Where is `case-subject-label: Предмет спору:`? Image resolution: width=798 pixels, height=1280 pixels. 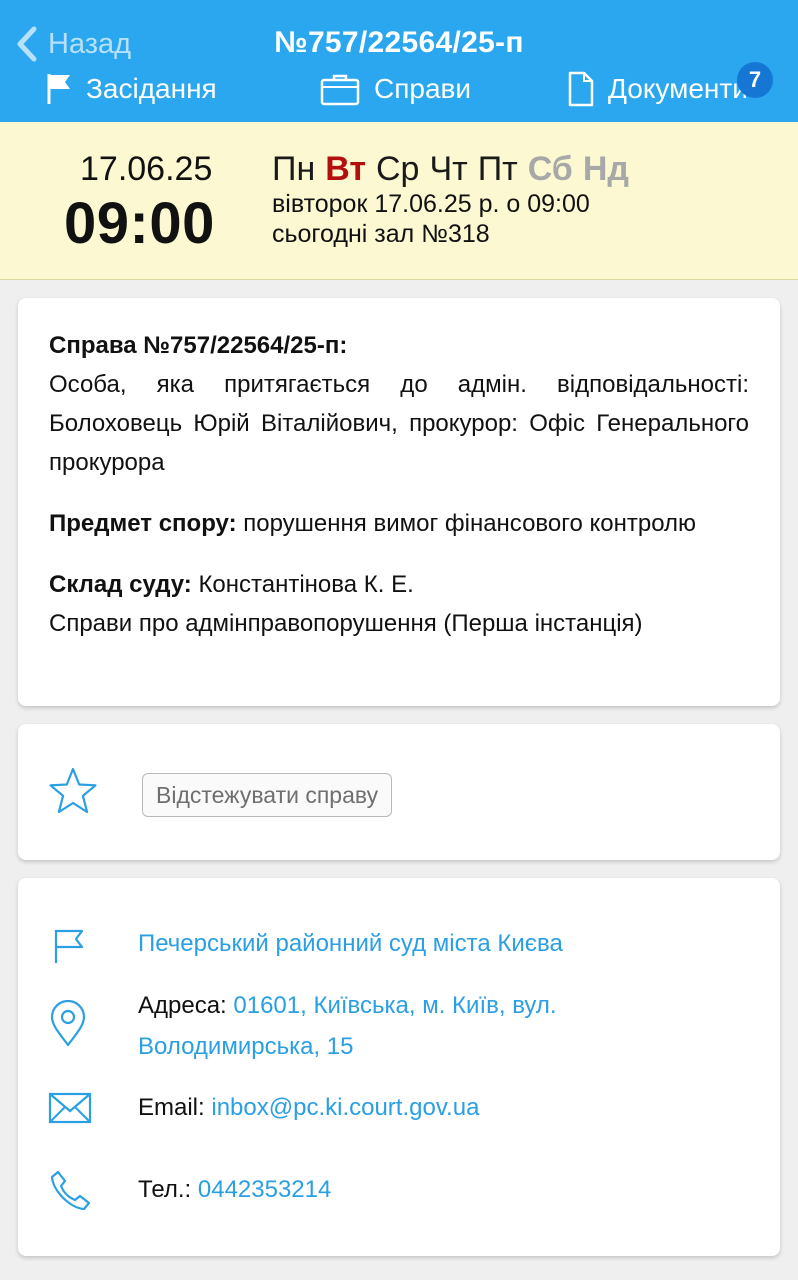
case-subject-label: Предмет спору: is located at coordinates (143, 523).